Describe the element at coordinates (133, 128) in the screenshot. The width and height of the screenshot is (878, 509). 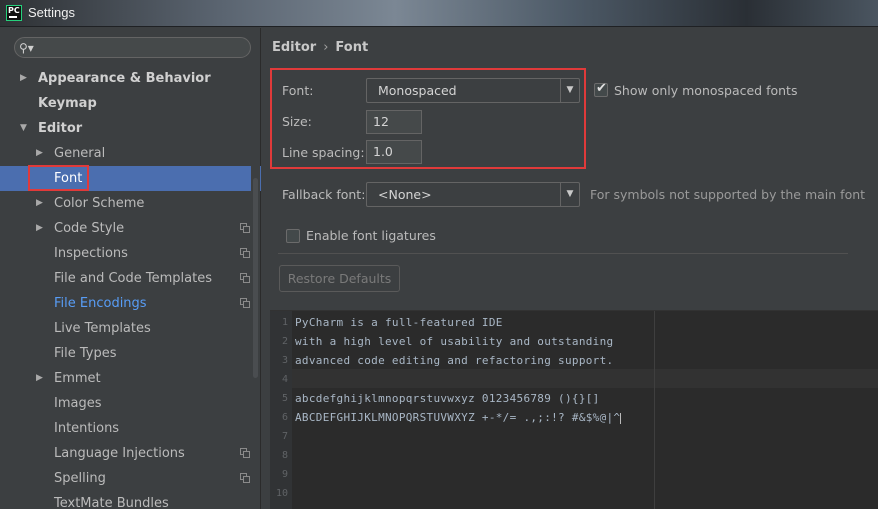
I see `tree-item-editor: ▼ Editor` at that location.